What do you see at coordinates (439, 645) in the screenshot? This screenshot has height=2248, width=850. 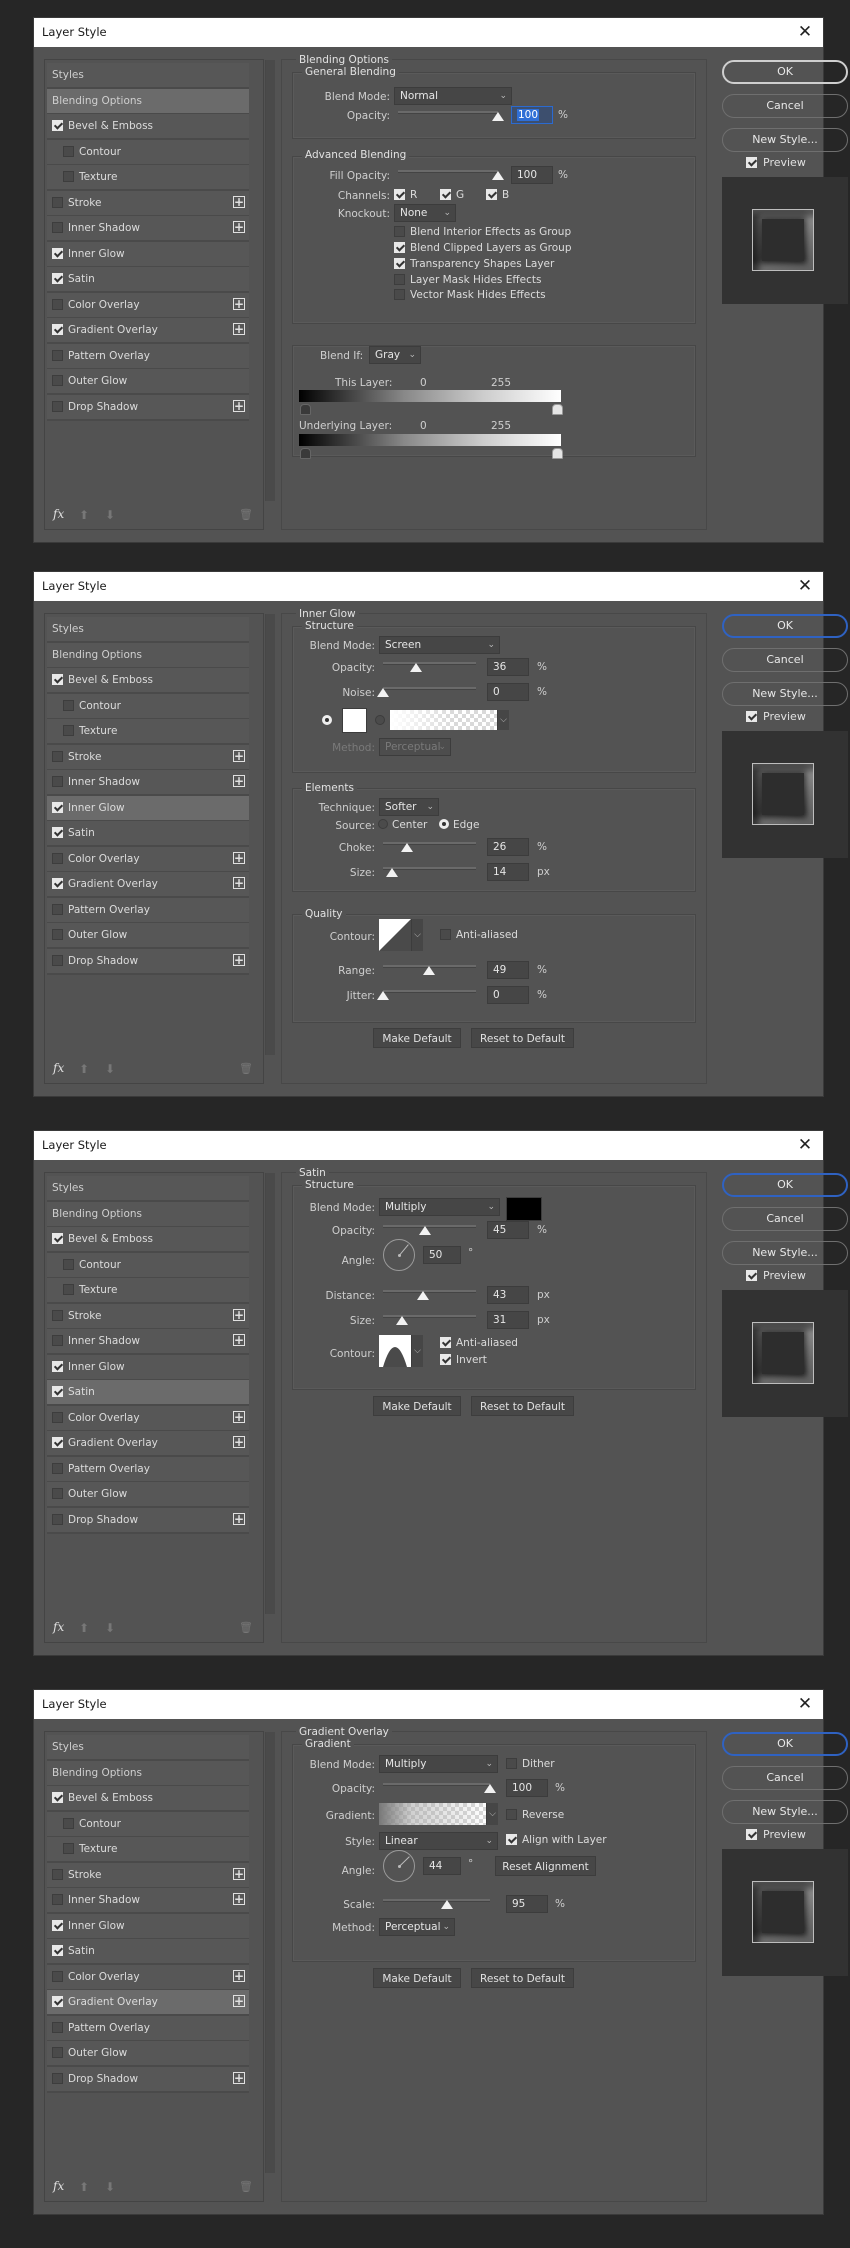 I see `blend-mode-select: Screen ⌄` at bounding box center [439, 645].